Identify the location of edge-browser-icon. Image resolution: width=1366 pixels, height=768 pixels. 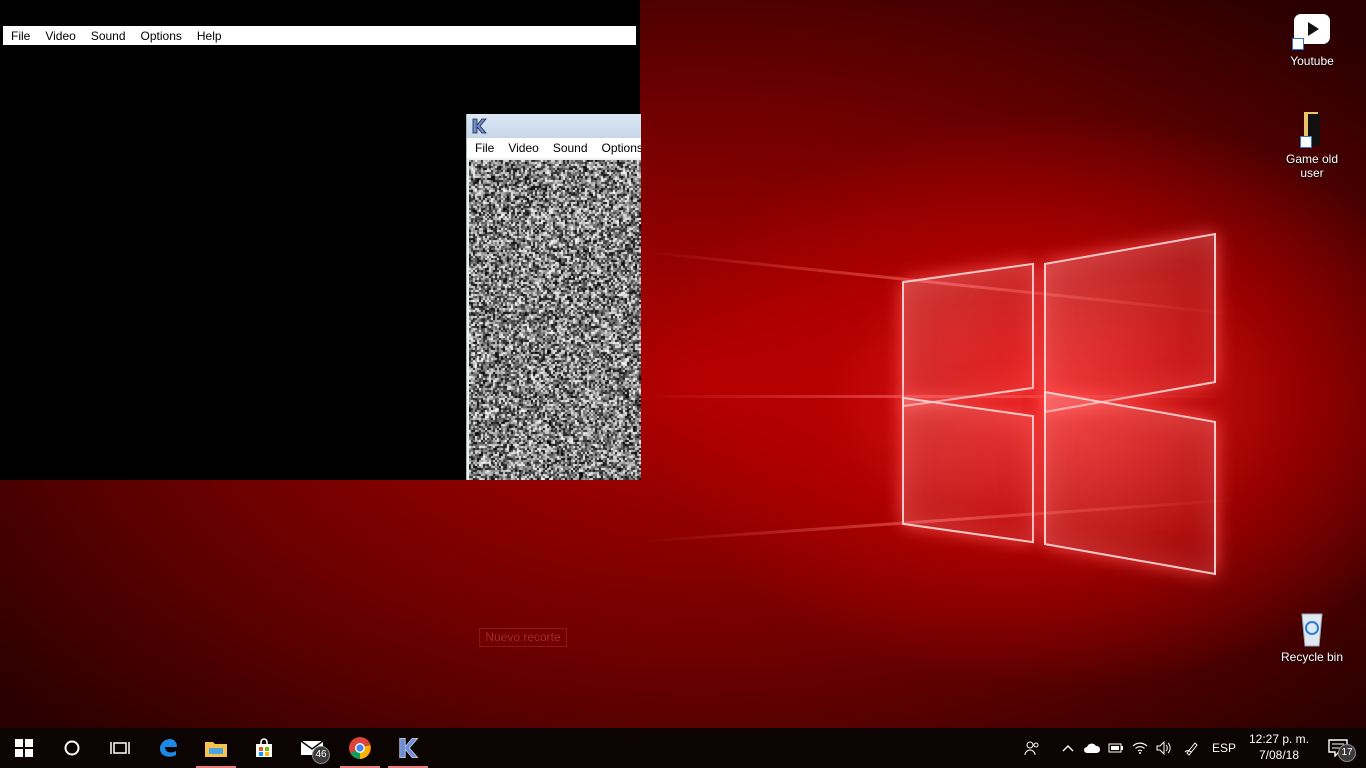
(168, 748).